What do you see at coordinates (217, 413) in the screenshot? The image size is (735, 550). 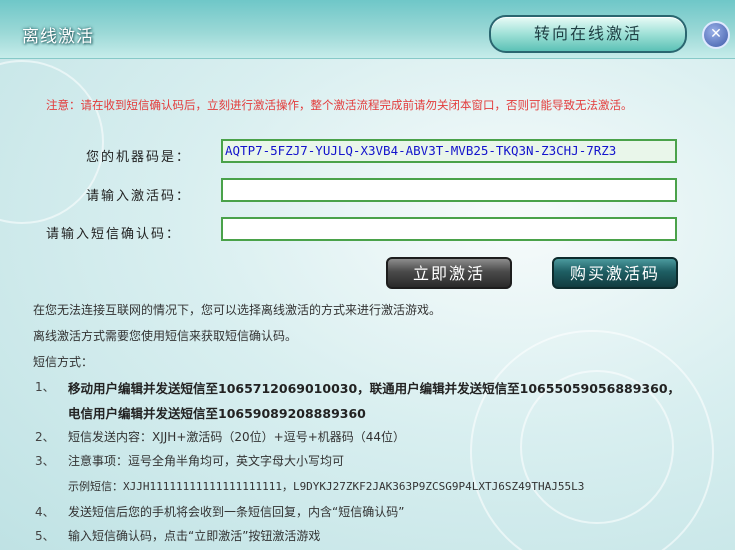 I see `step1-line2: 电信用户编辑并发送短信至10659089208889360` at bounding box center [217, 413].